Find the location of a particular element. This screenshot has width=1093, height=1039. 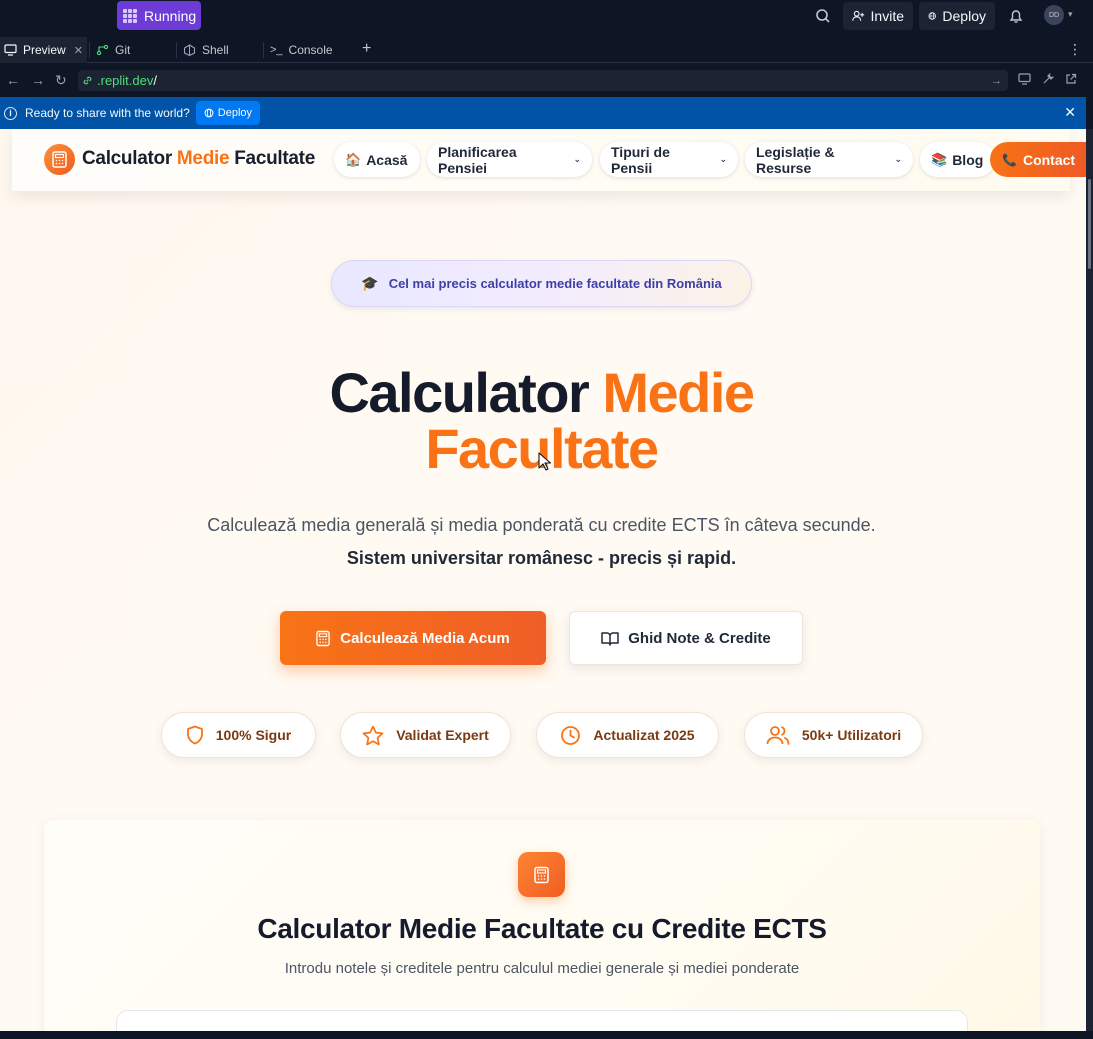

phone-icon: 📞 is located at coordinates (1009, 159).